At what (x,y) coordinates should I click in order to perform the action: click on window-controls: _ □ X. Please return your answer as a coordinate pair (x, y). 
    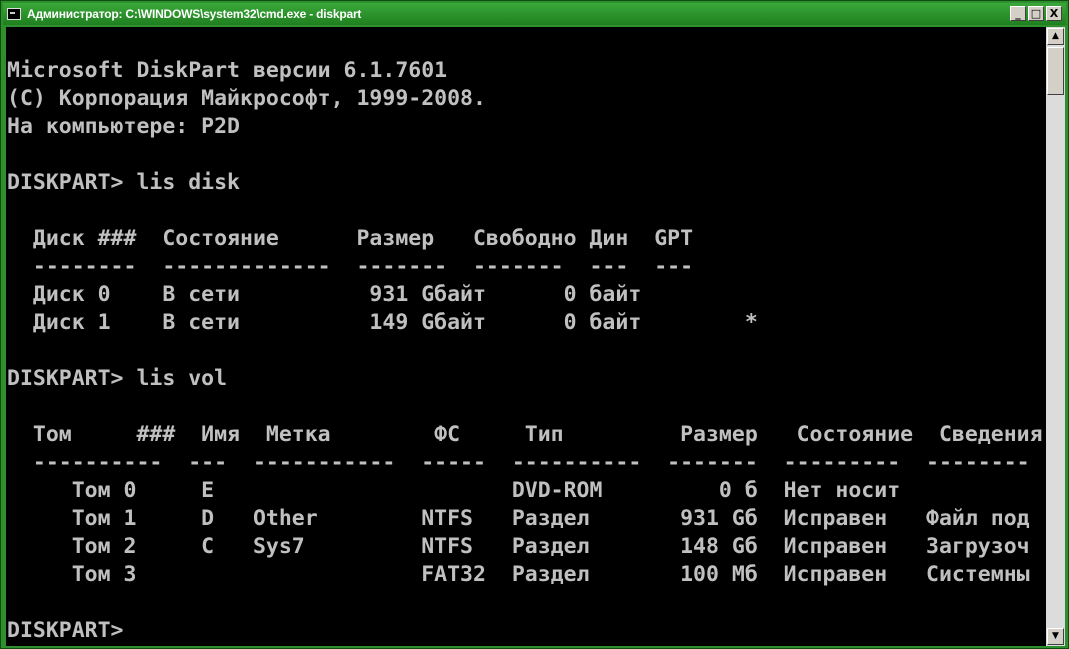
    Looking at the image, I should click on (1036, 13).